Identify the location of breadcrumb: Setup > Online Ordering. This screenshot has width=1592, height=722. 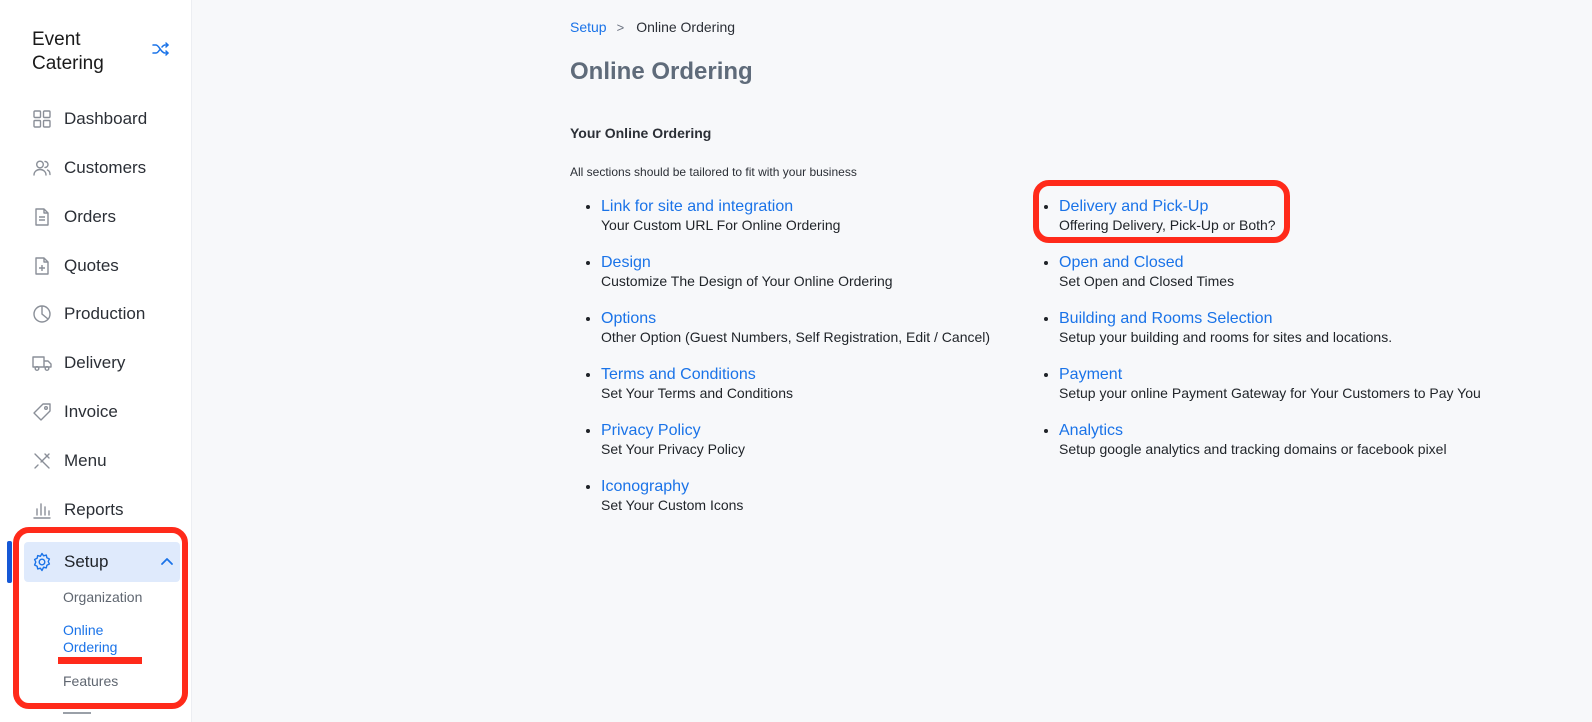
(652, 27).